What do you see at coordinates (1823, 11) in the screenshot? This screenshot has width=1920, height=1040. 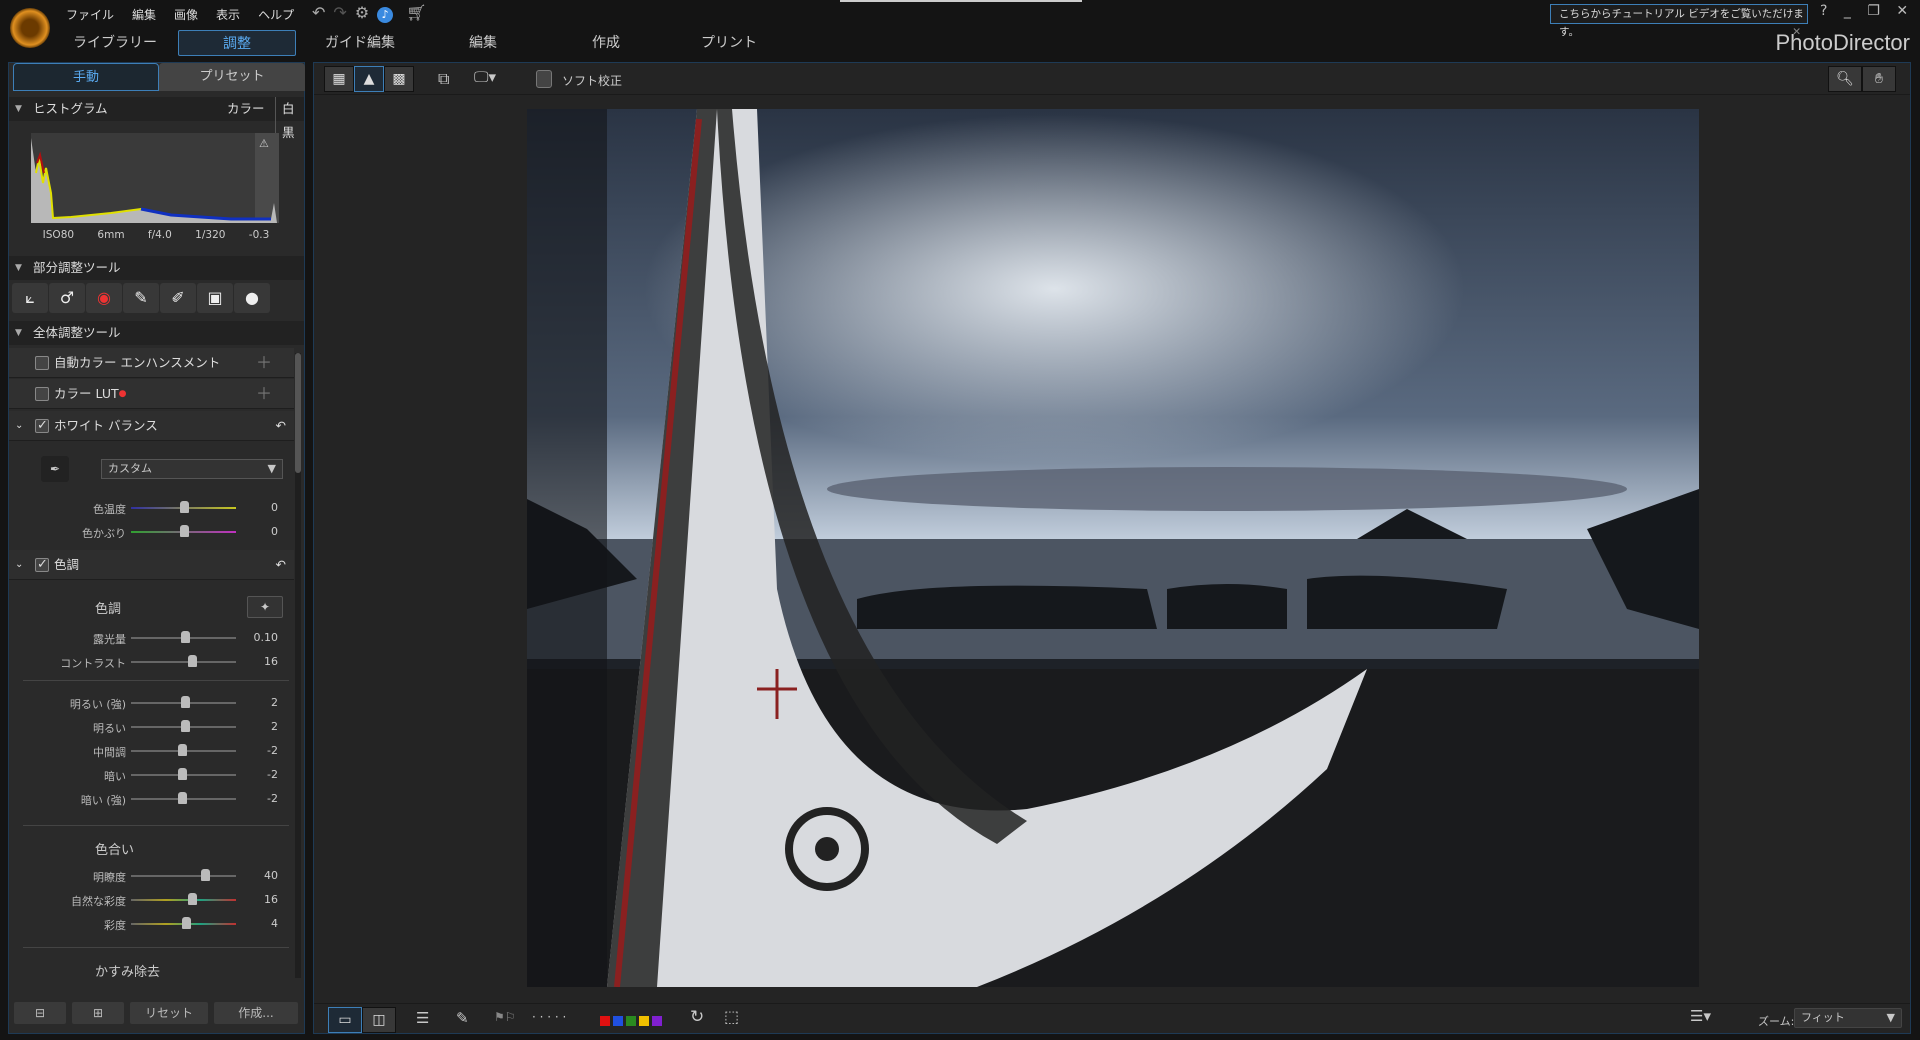 I see `help-button: ?` at bounding box center [1823, 11].